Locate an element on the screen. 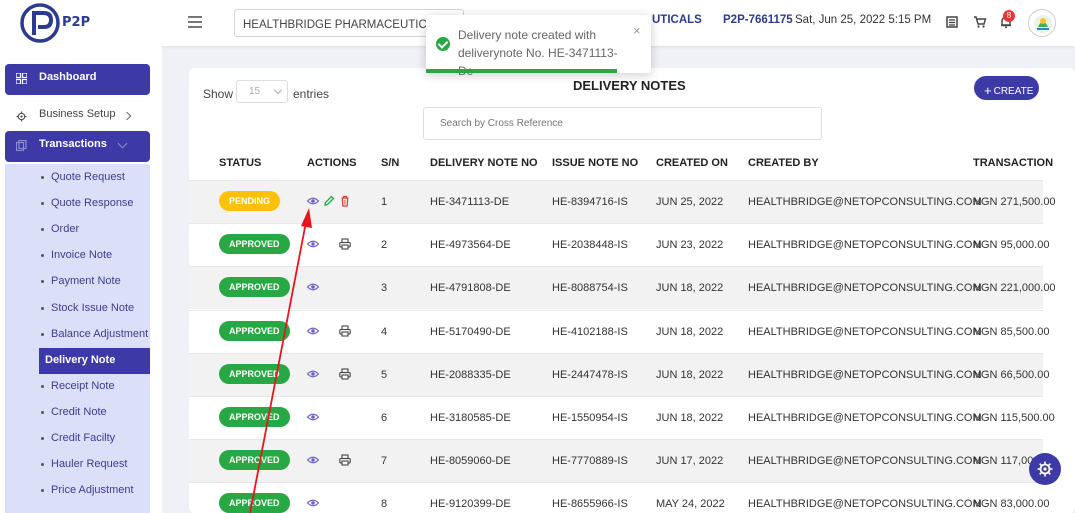 This screenshot has width=1075, height=513. sidebar-item-transactions: Transactions is located at coordinates (77, 146).